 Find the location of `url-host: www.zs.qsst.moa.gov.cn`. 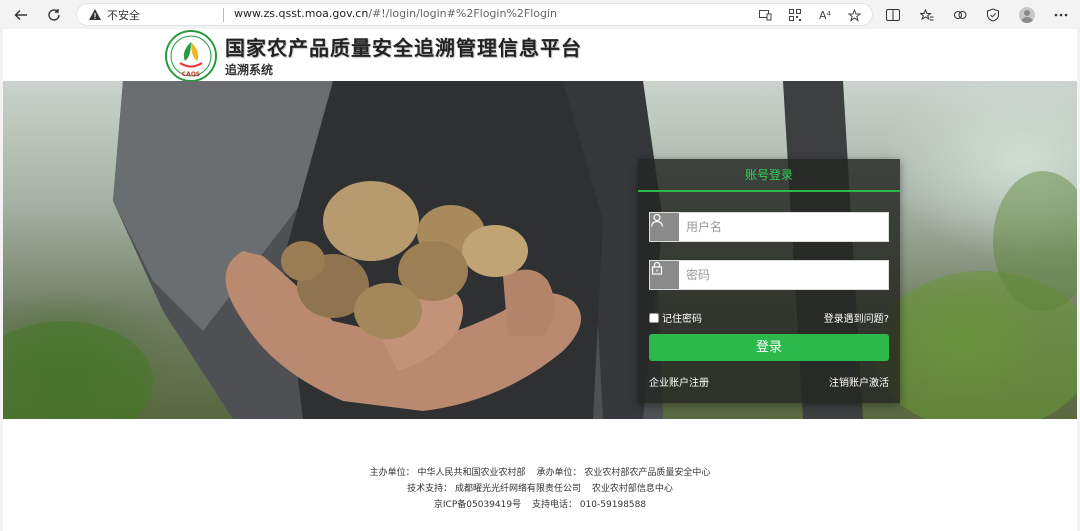

url-host: www.zs.qsst.moa.gov.cn is located at coordinates (301, 13).